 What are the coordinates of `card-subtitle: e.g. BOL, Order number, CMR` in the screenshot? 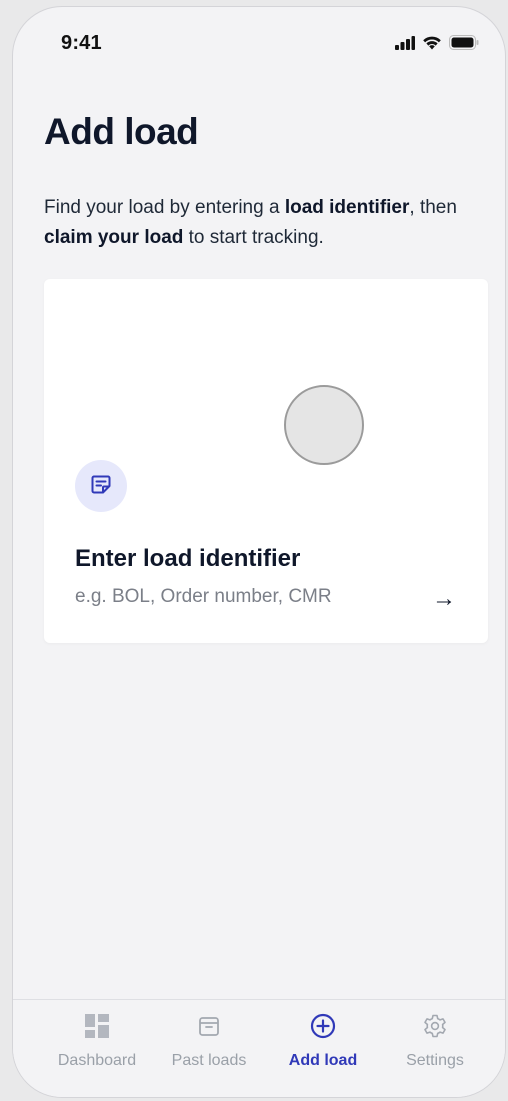 It's located at (203, 596).